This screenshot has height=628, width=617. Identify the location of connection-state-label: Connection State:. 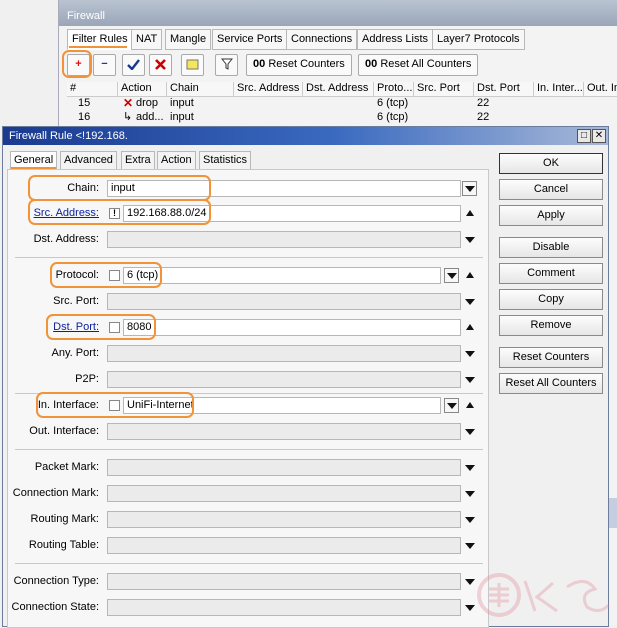
(55, 607).